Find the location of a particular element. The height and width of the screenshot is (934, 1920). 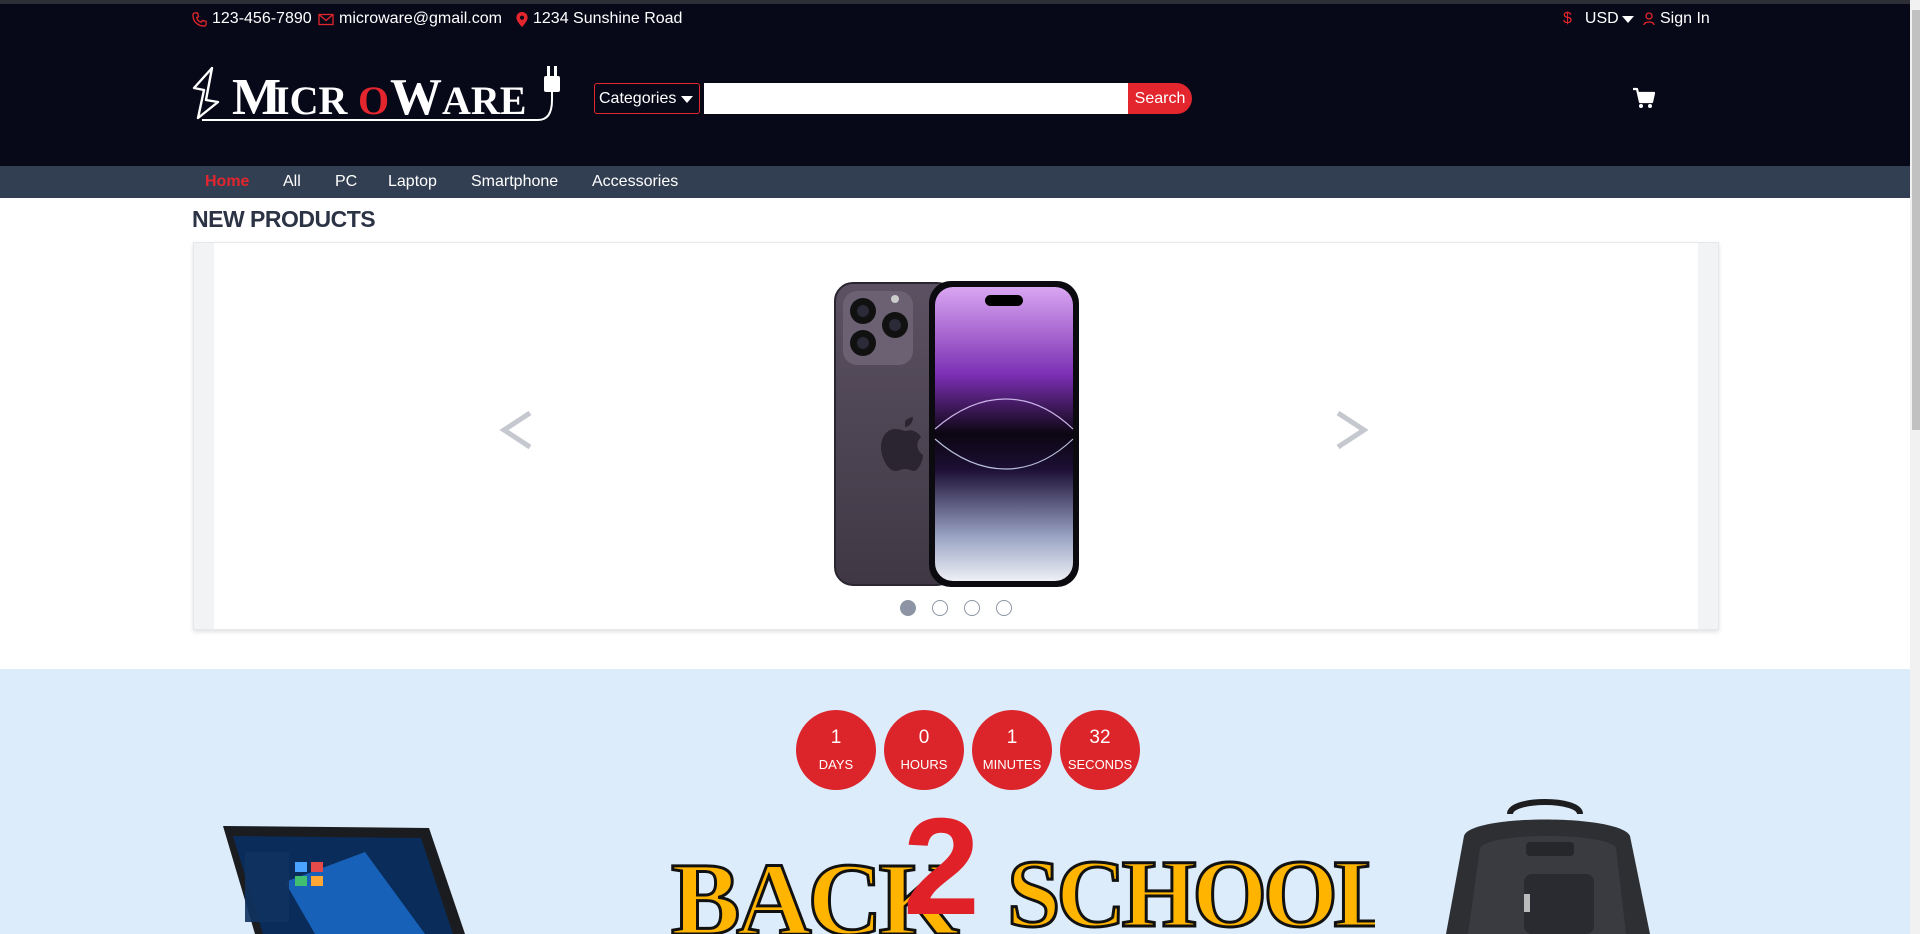

phone-contact: 123-456-7890 is located at coordinates (252, 19).